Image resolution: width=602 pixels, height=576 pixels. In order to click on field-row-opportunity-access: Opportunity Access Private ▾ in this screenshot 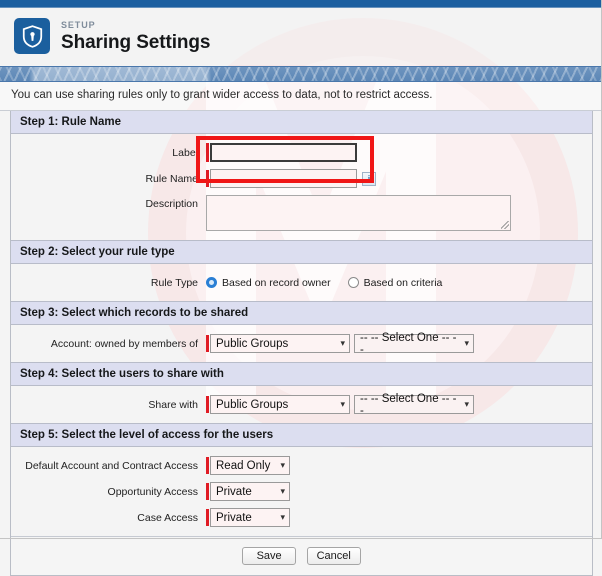, I will do `click(301, 491)`.